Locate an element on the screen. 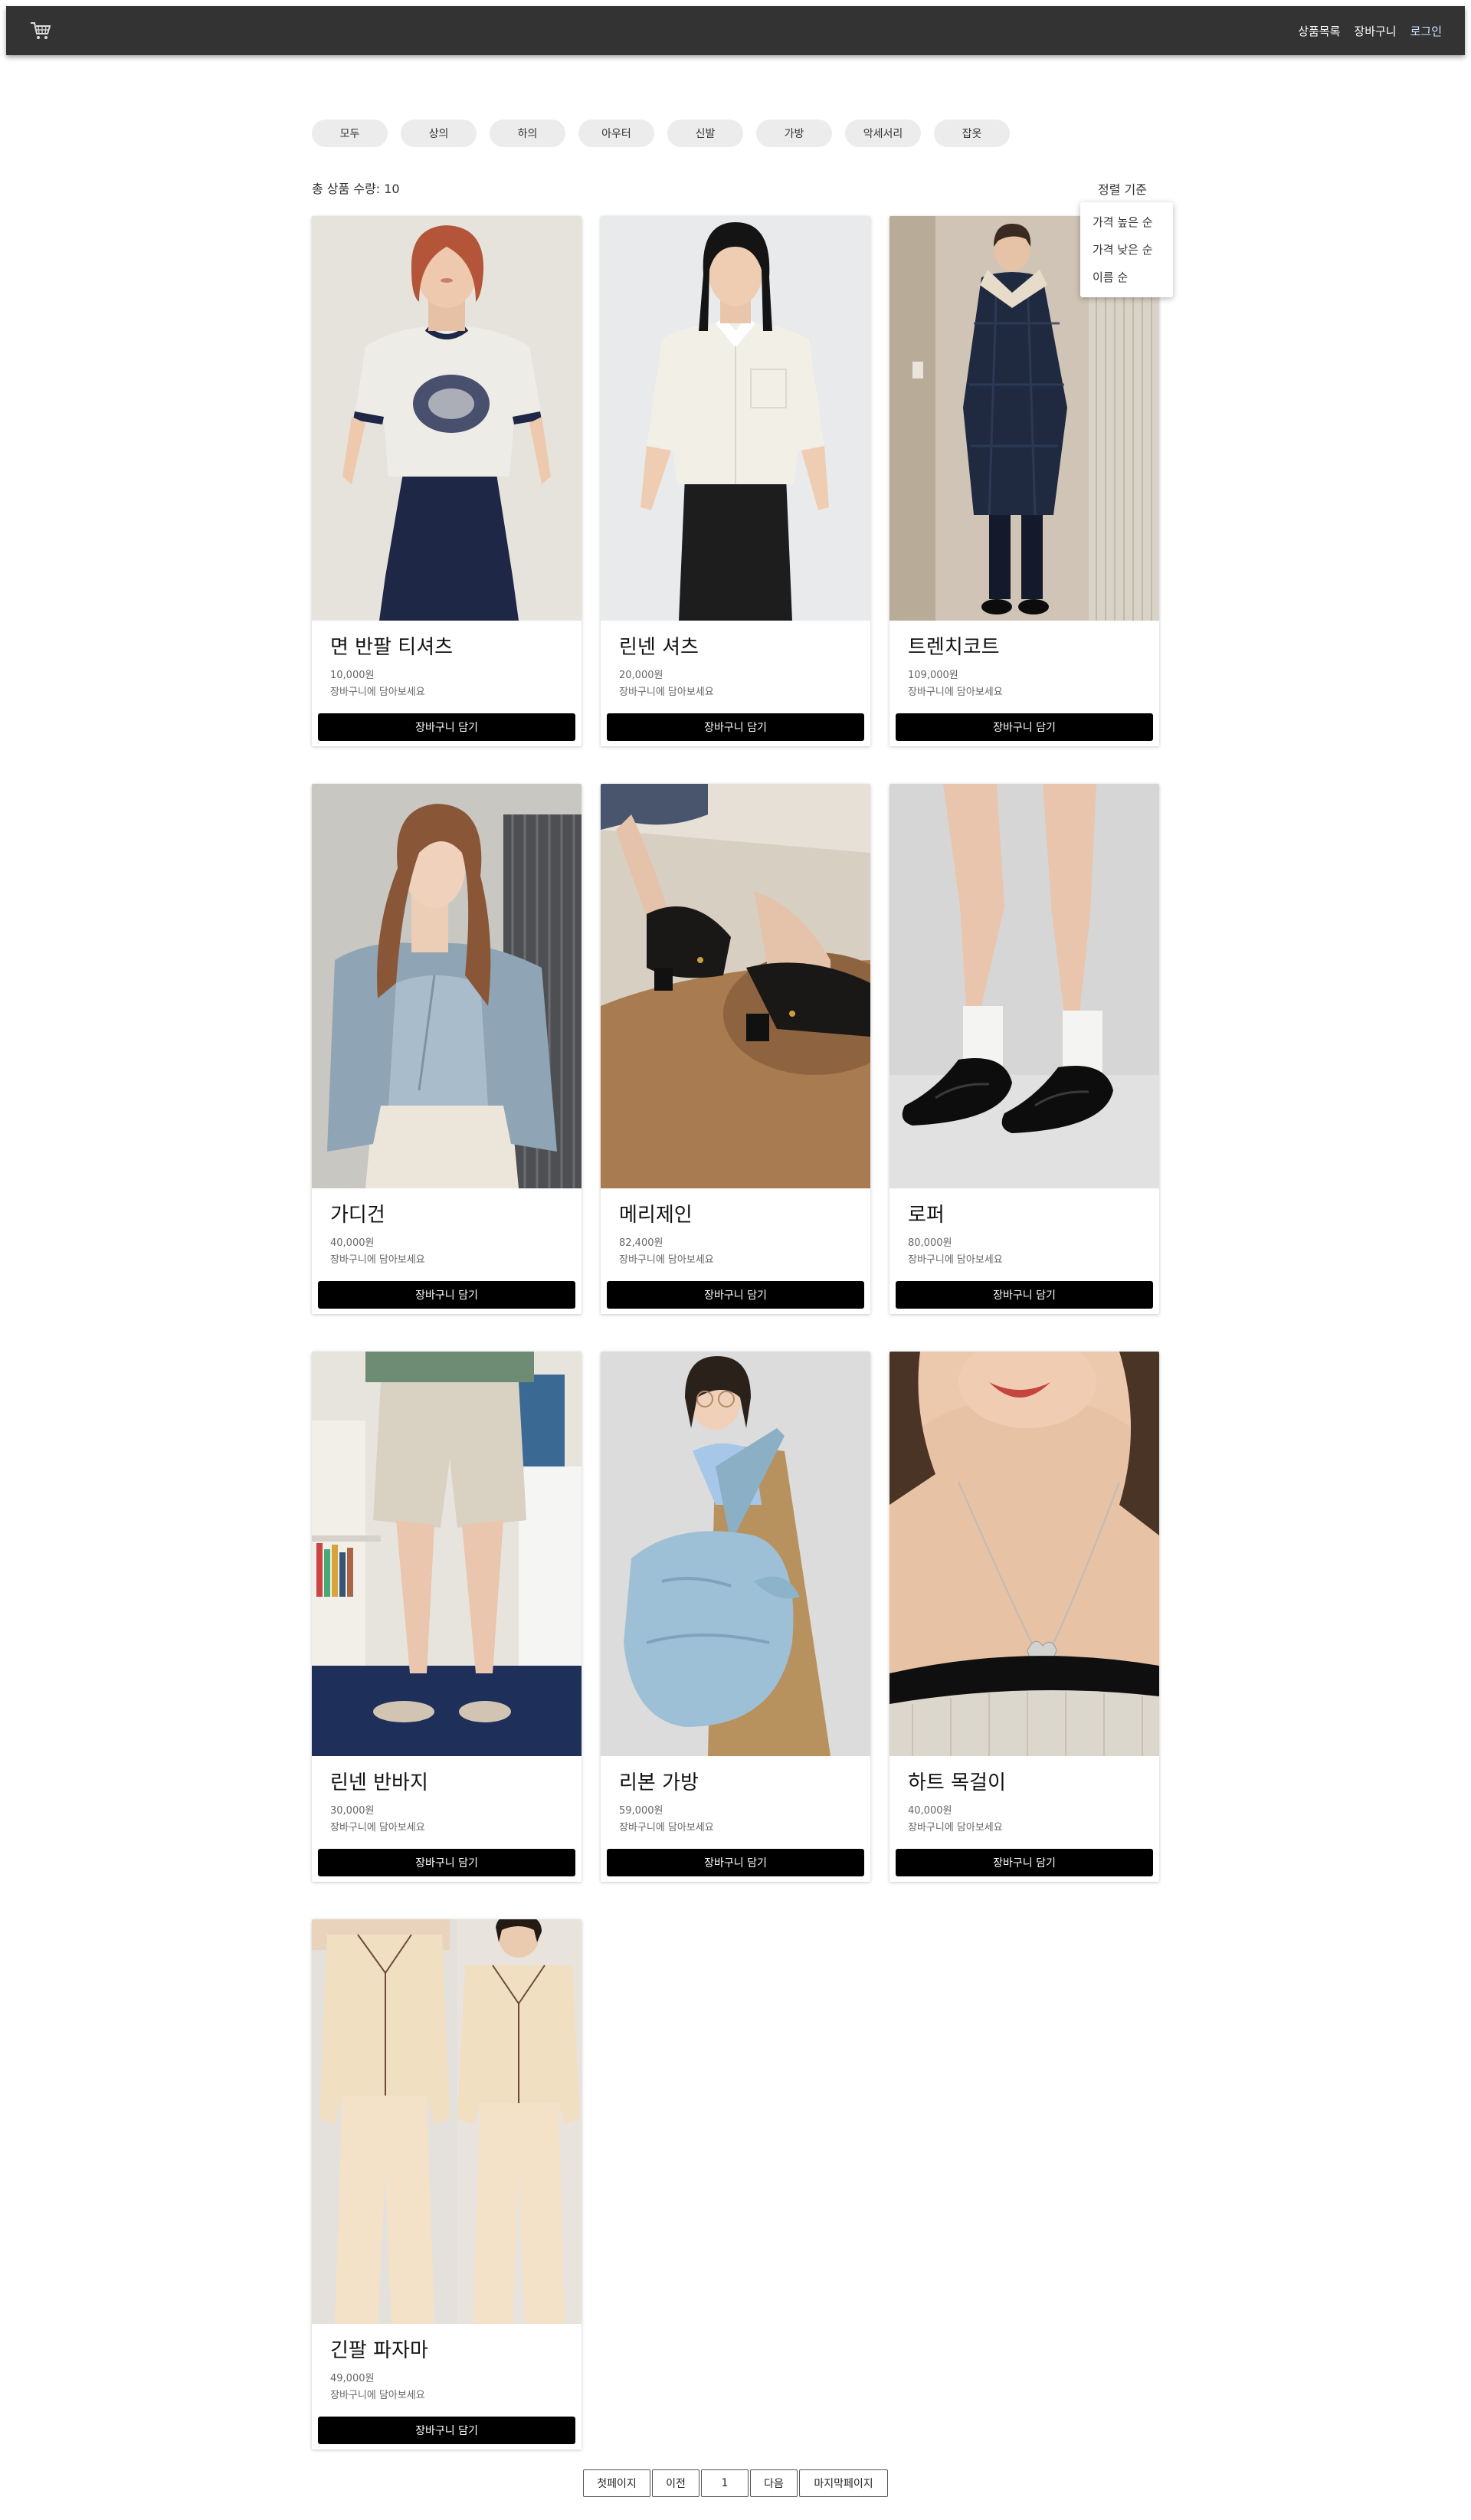  category-chip-bottoms: 하의 is located at coordinates (527, 133).